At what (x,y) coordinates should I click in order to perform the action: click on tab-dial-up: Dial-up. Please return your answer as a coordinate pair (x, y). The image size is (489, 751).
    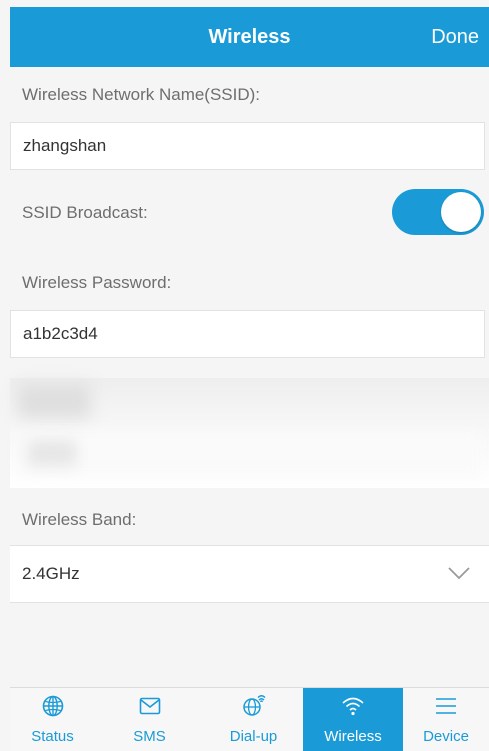
    Looking at the image, I should click on (253, 719).